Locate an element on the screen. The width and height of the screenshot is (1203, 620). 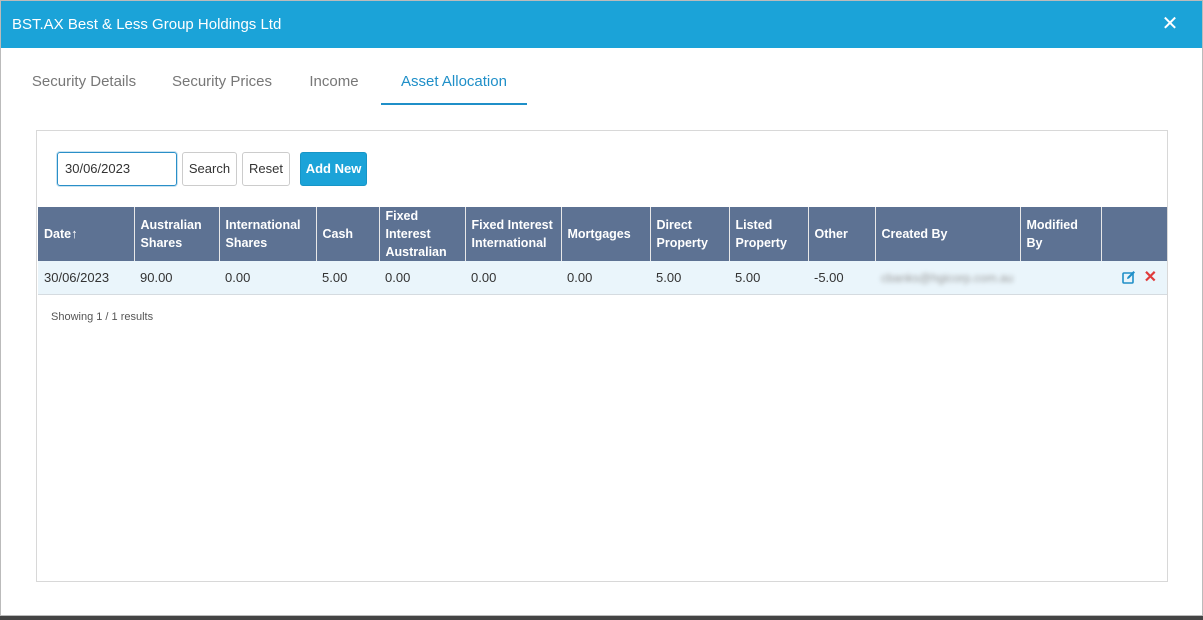
tab-income: Income is located at coordinates (334, 82).